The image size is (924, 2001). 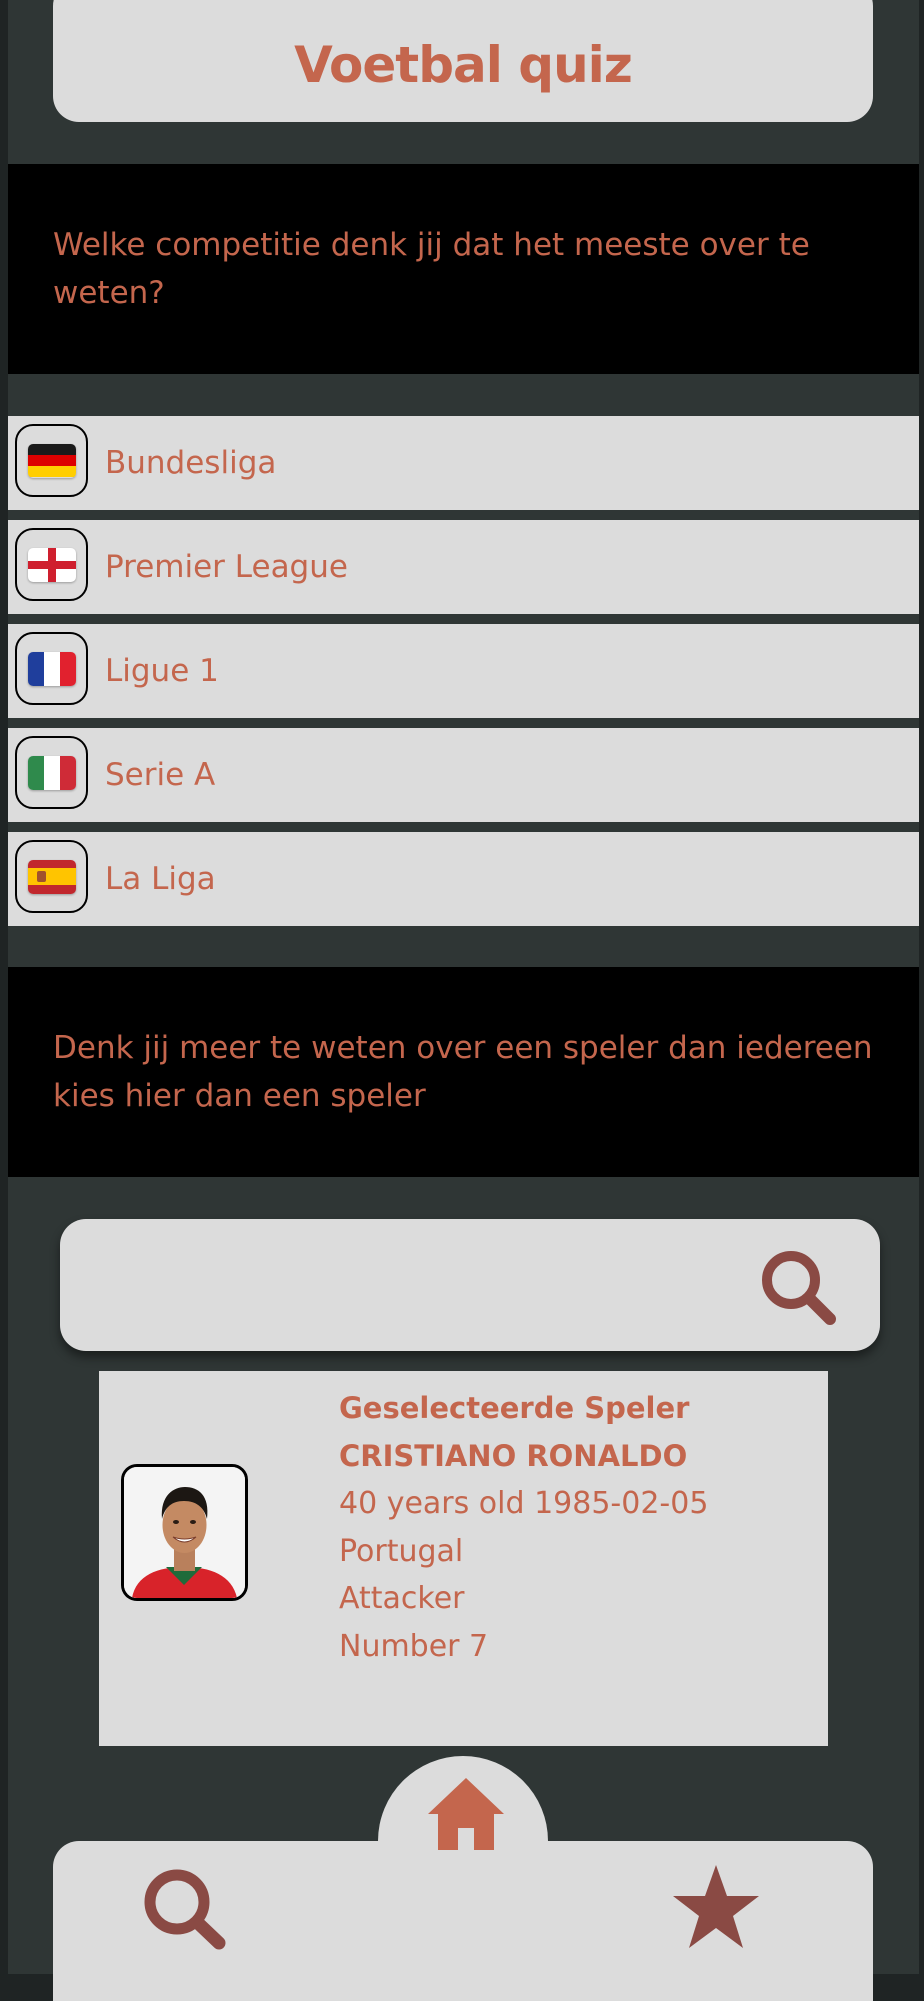 I want to click on page-title: Voetbal quiz, so click(x=463, y=65).